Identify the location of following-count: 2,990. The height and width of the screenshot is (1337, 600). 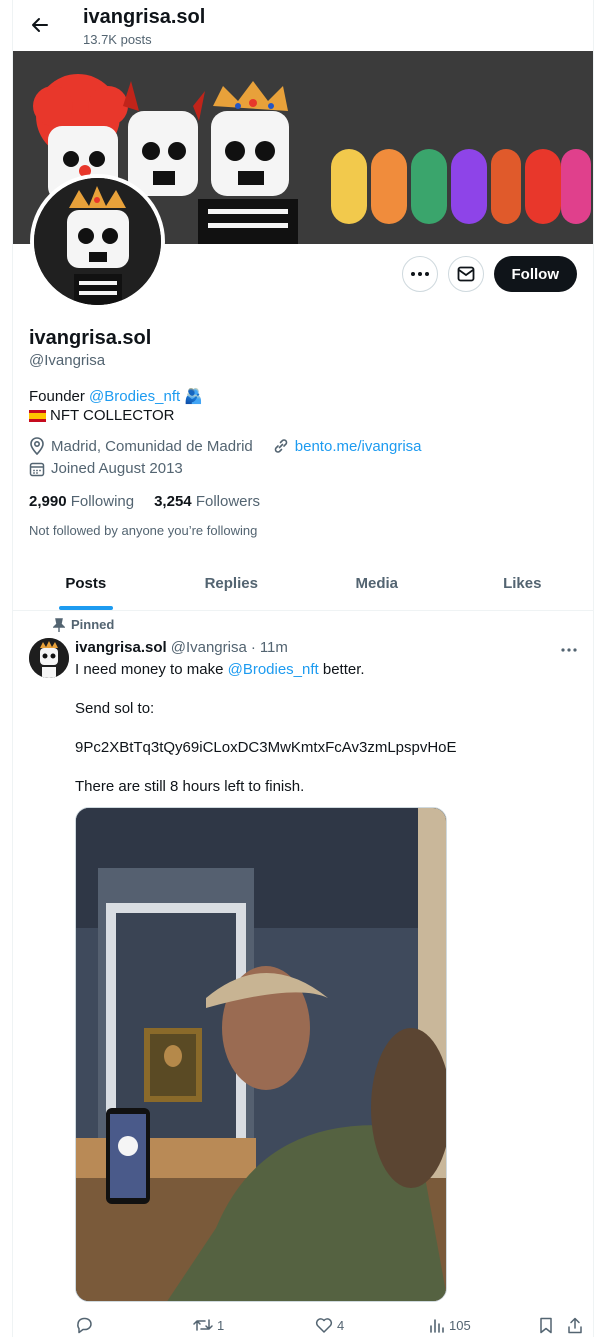
(48, 501).